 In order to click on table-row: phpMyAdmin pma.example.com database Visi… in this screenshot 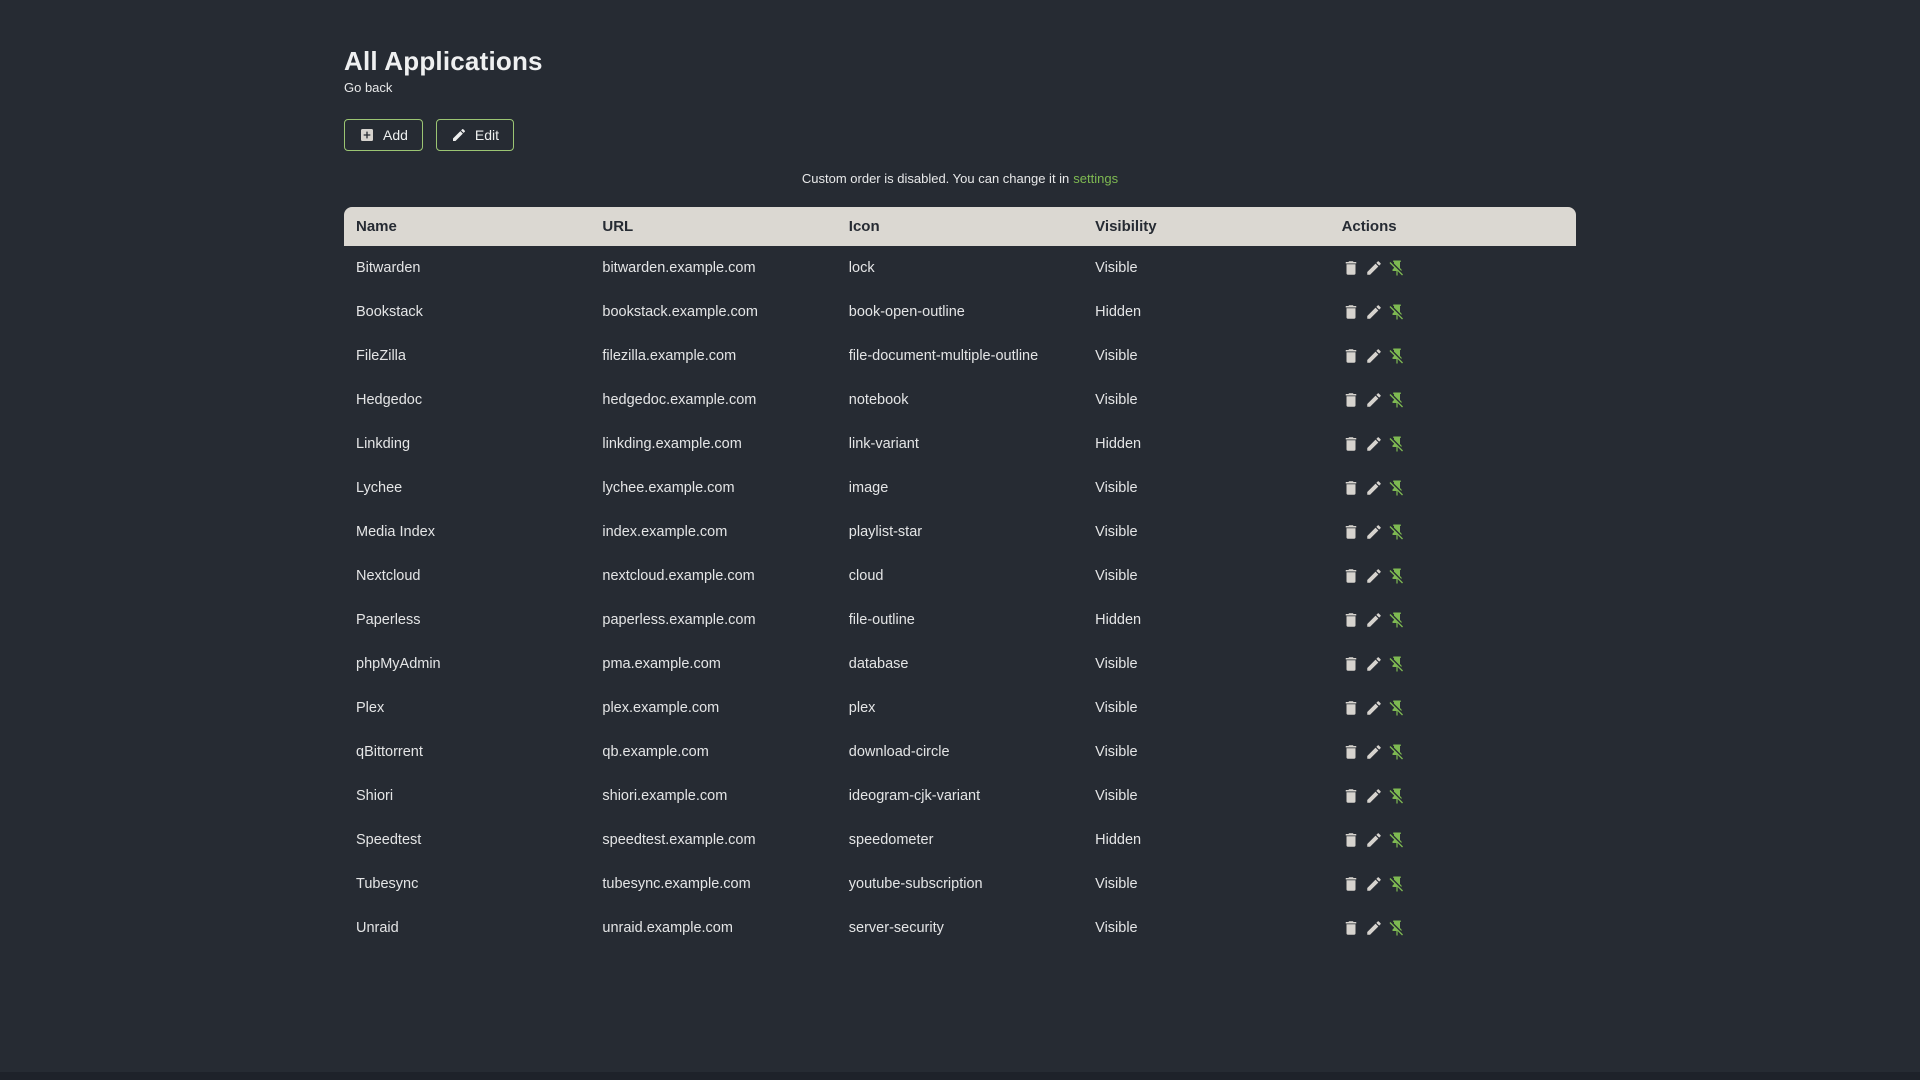, I will do `click(960, 664)`.